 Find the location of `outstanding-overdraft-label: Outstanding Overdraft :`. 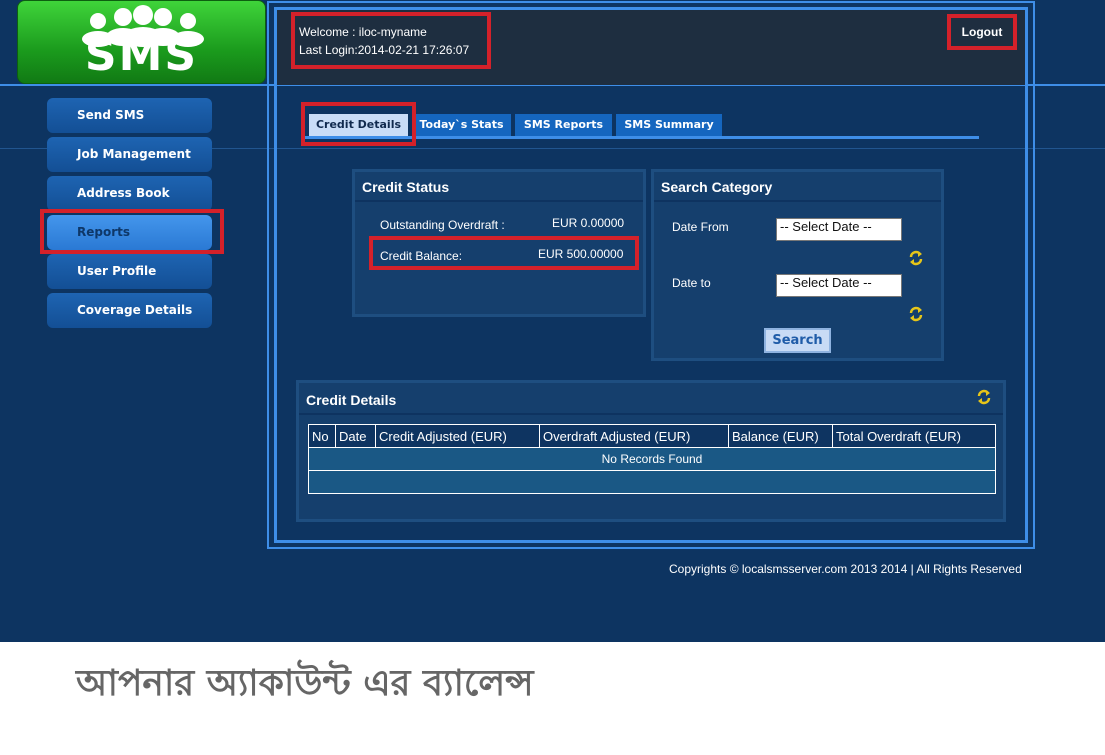

outstanding-overdraft-label: Outstanding Overdraft : is located at coordinates (442, 225).